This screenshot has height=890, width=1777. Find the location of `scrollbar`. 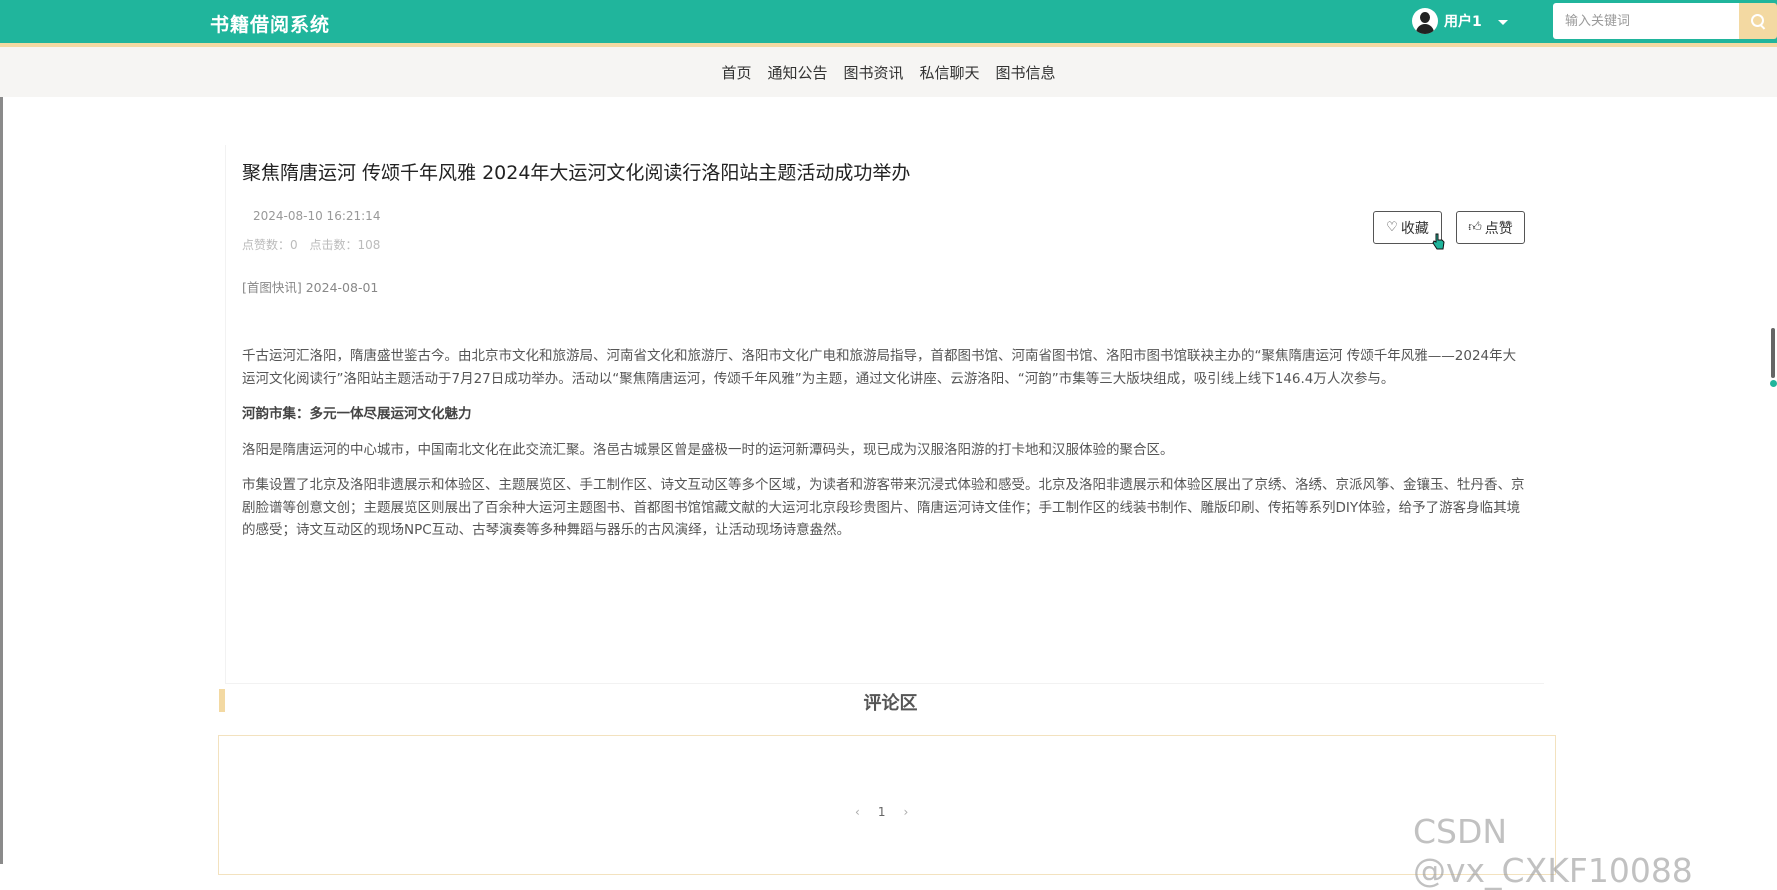

scrollbar is located at coordinates (1773, 353).